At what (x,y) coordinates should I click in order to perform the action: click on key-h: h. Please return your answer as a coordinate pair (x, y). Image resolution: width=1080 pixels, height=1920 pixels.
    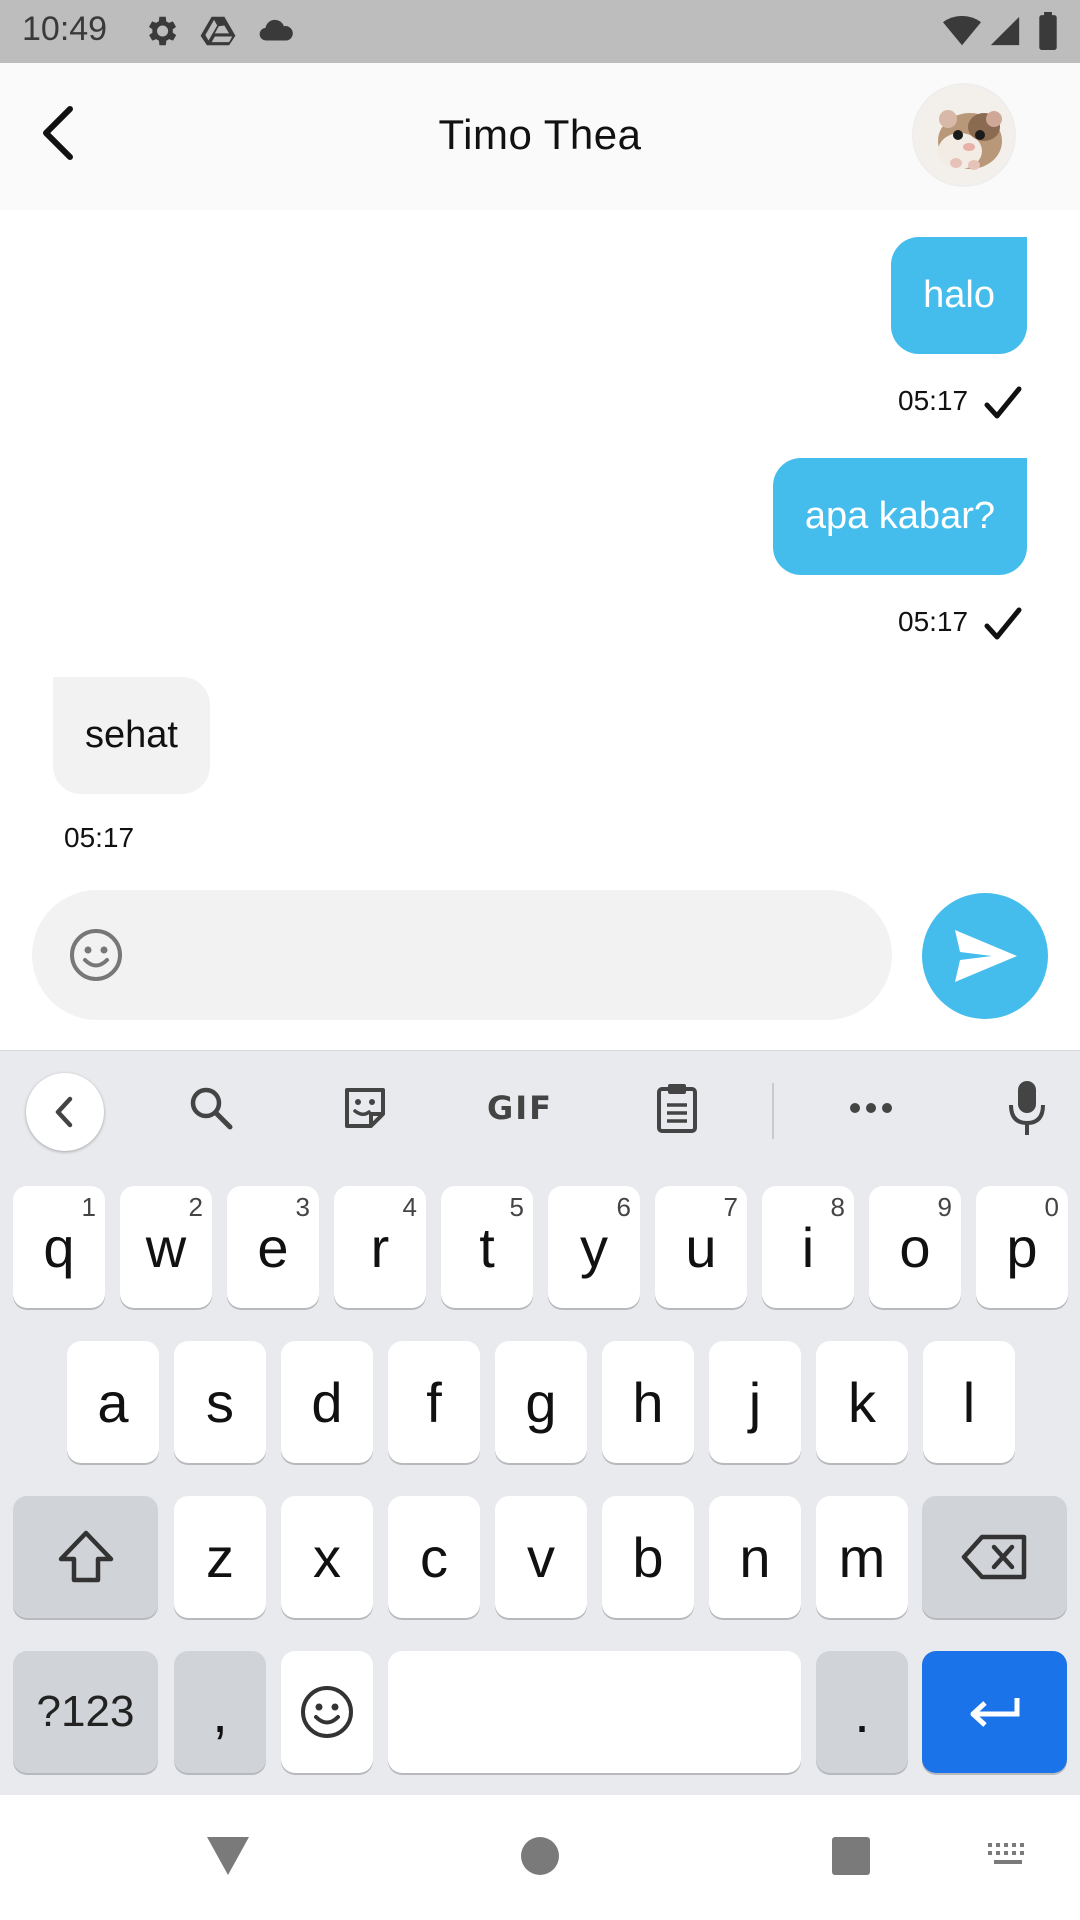
    Looking at the image, I should click on (648, 1402).